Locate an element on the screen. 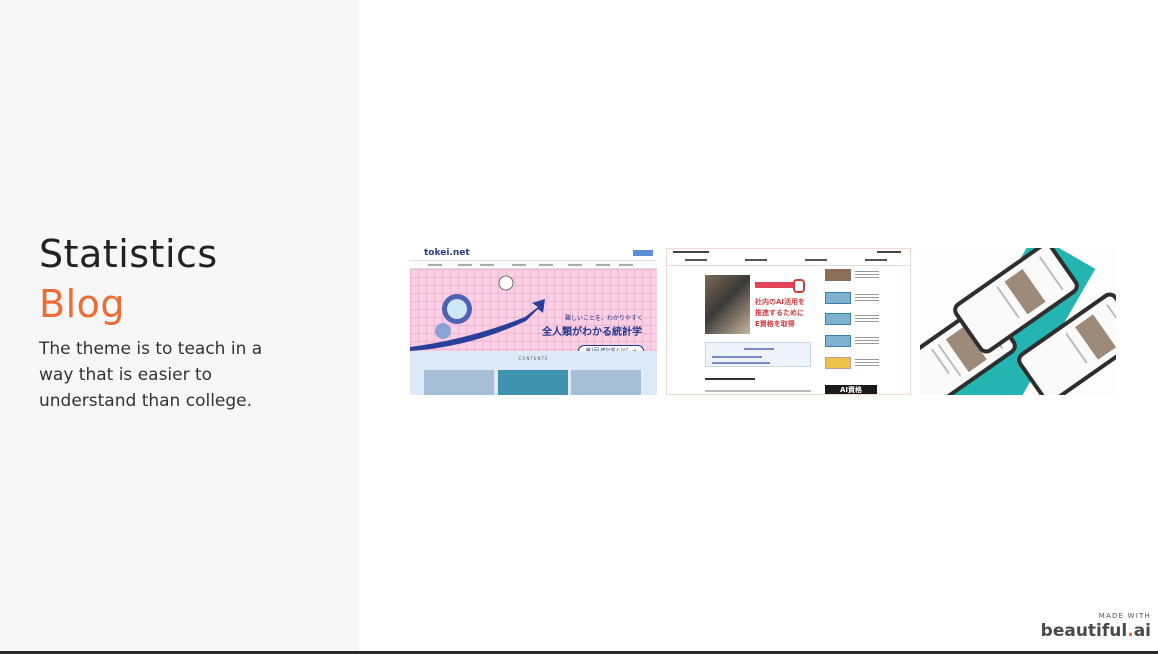 This screenshot has height=654, width=1158. screenshot-phone-mockups is located at coordinates (1018, 321).